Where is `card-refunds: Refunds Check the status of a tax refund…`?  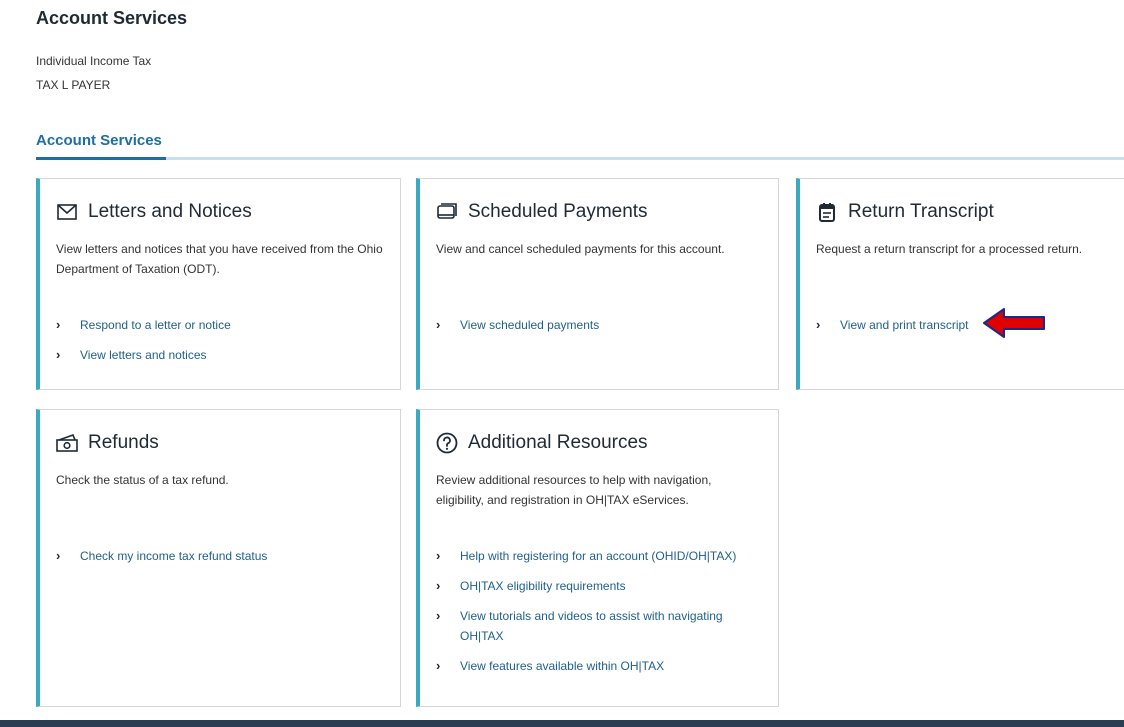
card-refunds: Refunds Check the status of a tax refund… is located at coordinates (218, 558).